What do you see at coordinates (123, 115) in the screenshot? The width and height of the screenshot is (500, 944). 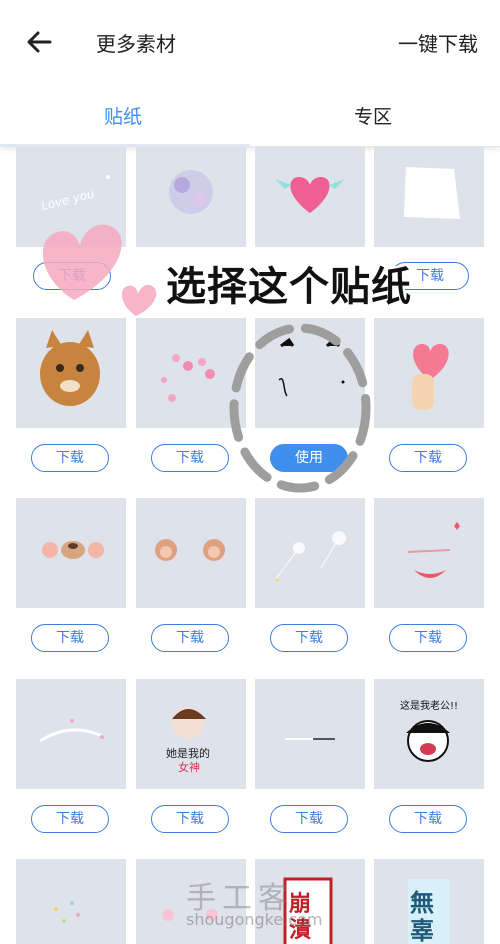 I see `tab-stickers: 贴纸` at bounding box center [123, 115].